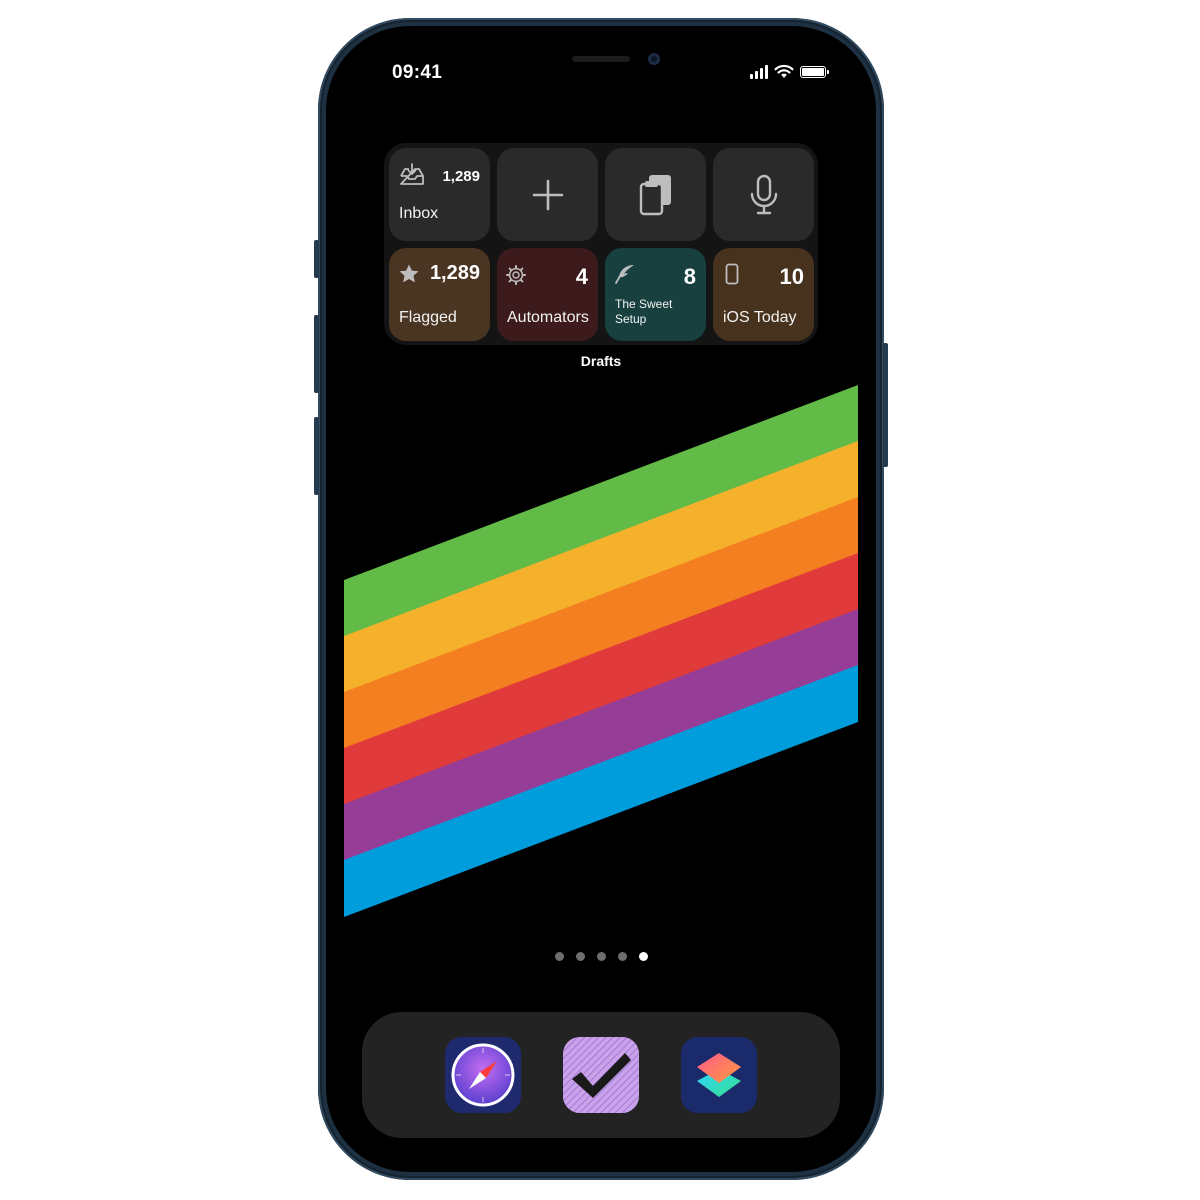 This screenshot has width=1200, height=1200. Describe the element at coordinates (316, 456) in the screenshot. I see `volume-down-button` at that location.